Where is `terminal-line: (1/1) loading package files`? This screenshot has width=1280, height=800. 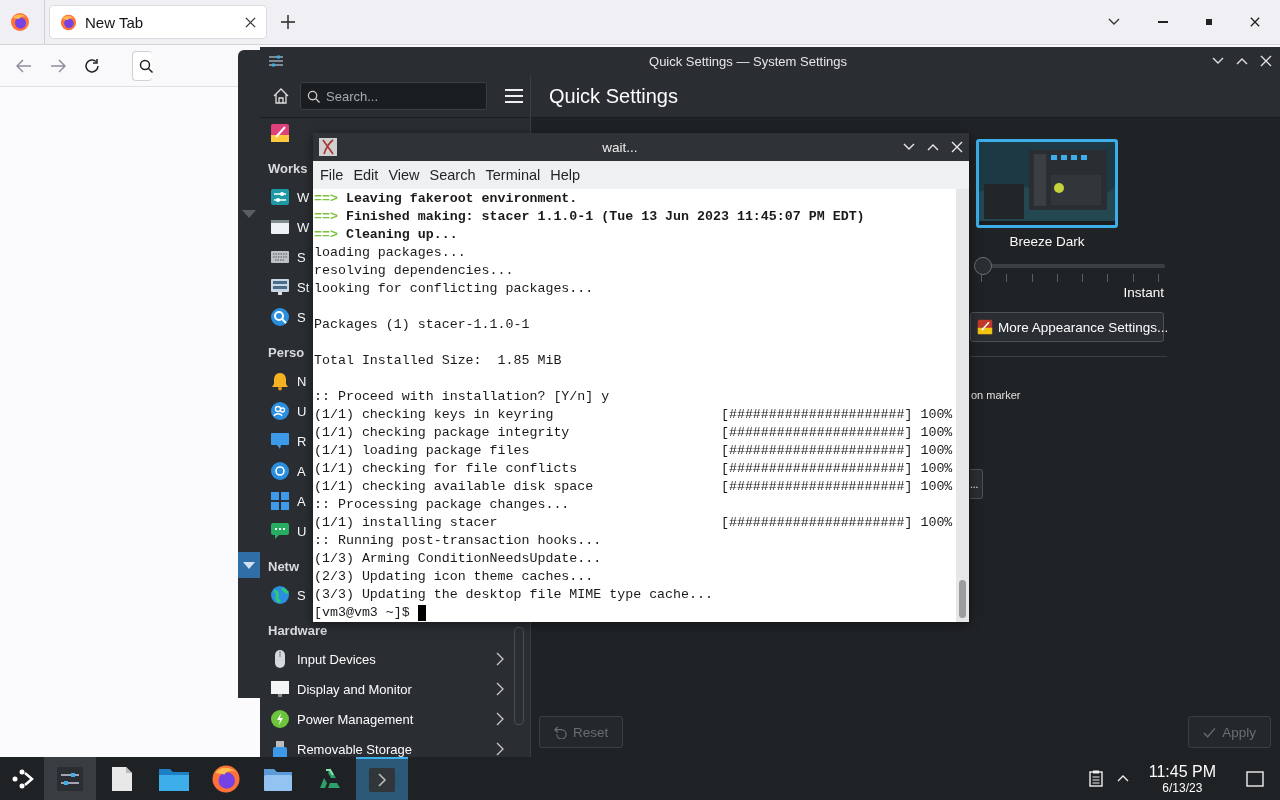
terminal-line: (1/1) loading package files is located at coordinates (422, 450).